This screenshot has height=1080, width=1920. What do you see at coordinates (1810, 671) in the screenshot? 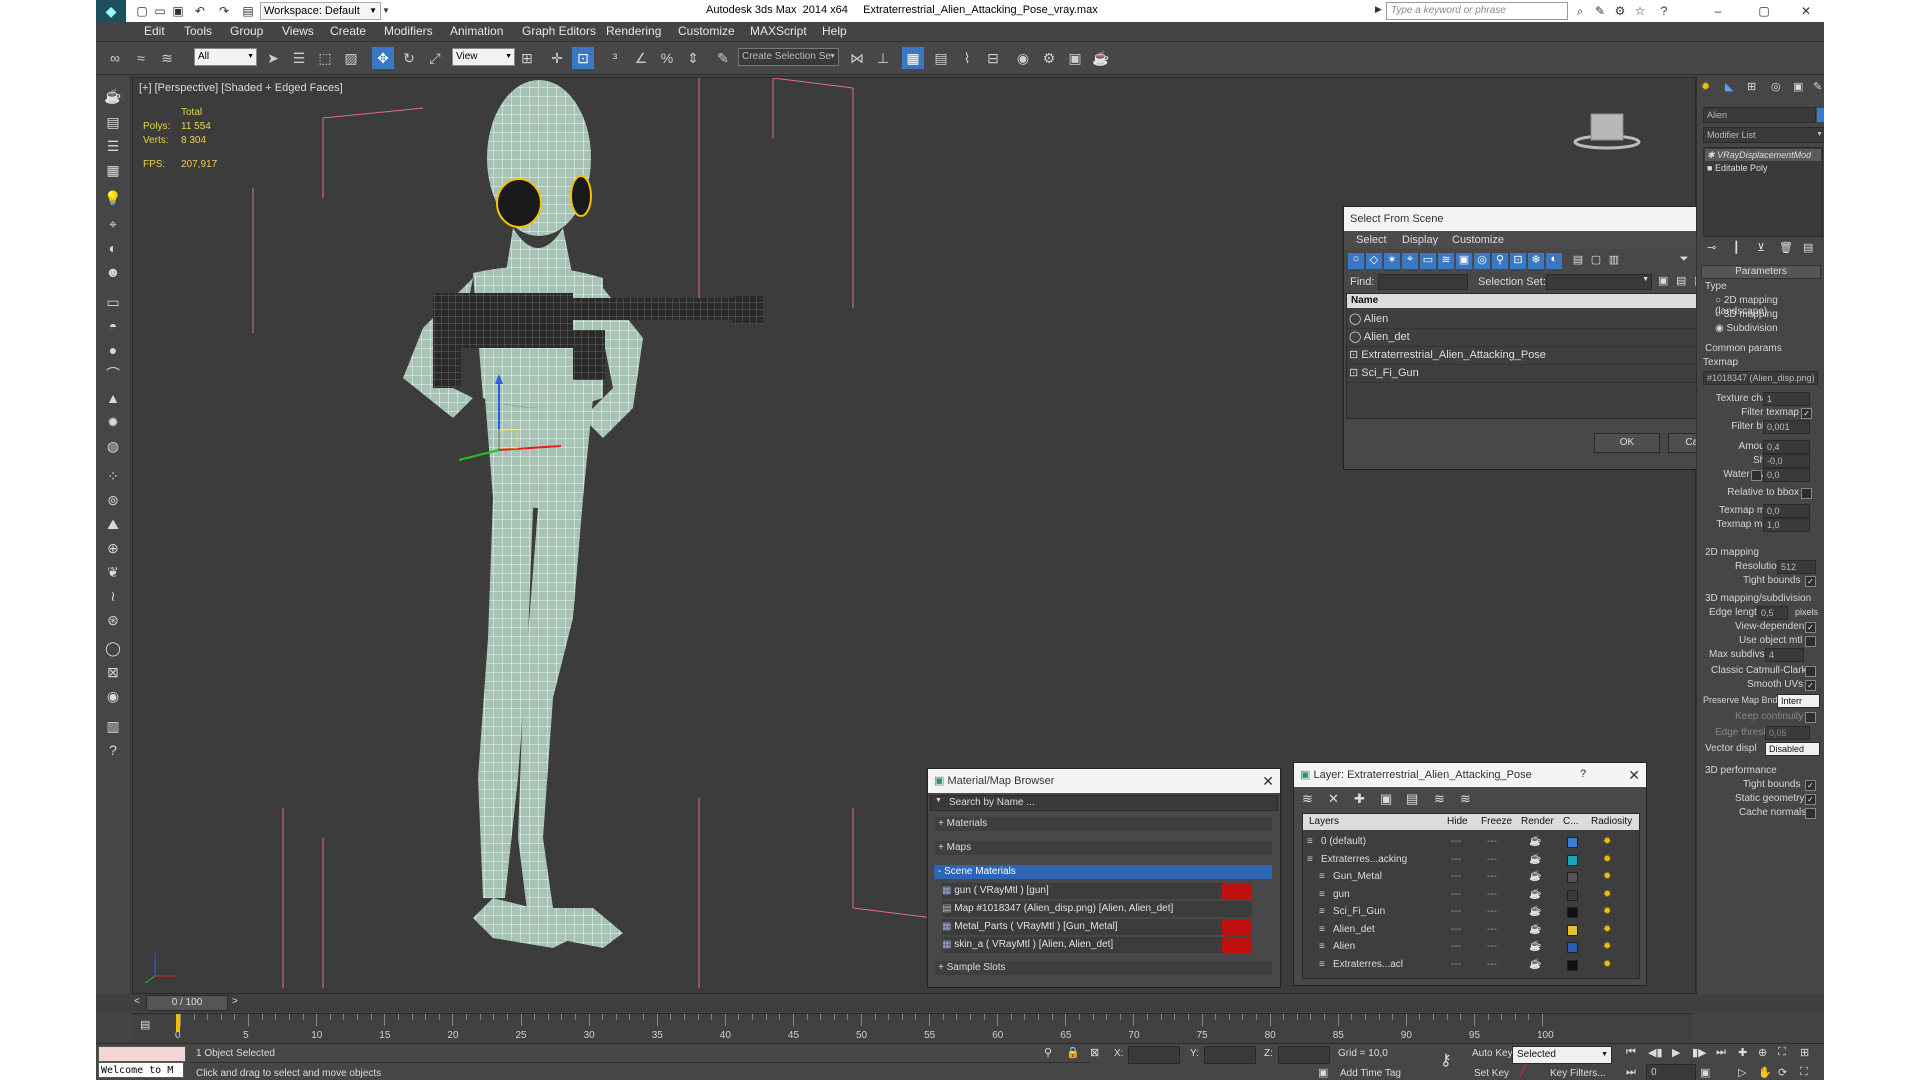
I see `catmull-clark-checkbox` at bounding box center [1810, 671].